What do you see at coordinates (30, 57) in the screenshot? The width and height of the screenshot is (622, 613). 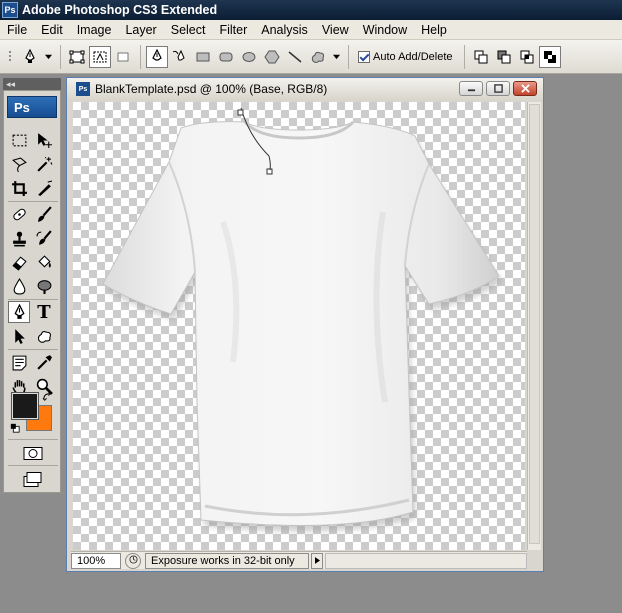 I see `tool-preset-pen-icon` at bounding box center [30, 57].